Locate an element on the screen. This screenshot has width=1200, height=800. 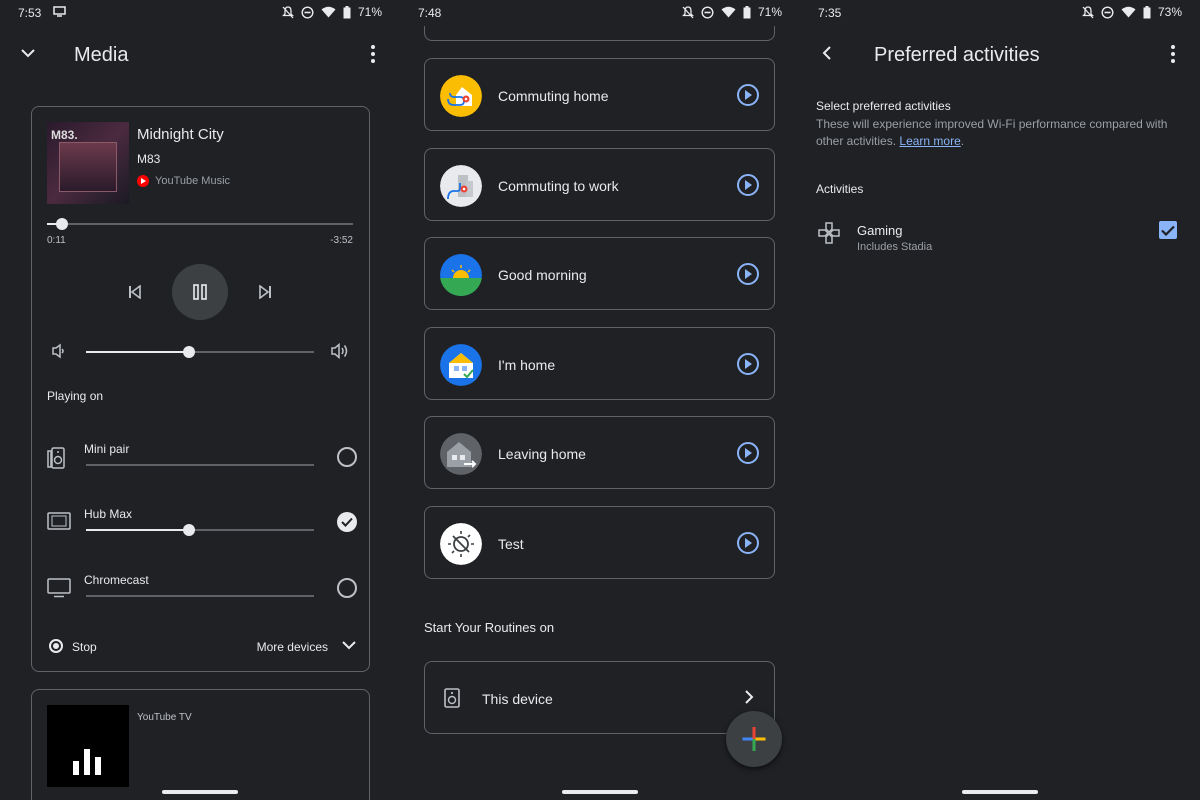
routine-card-im-home: I'm home is located at coordinates (599, 363).